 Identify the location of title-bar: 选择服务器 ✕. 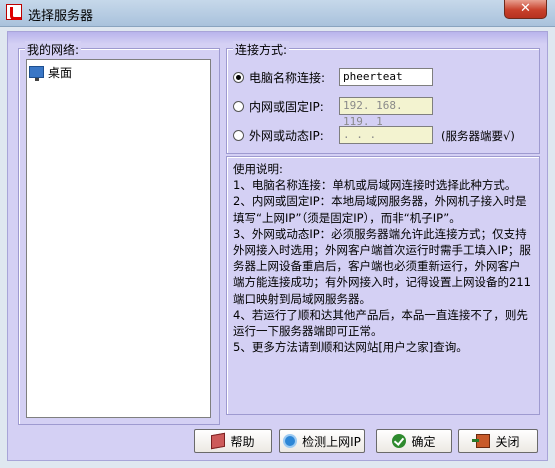
(277, 13).